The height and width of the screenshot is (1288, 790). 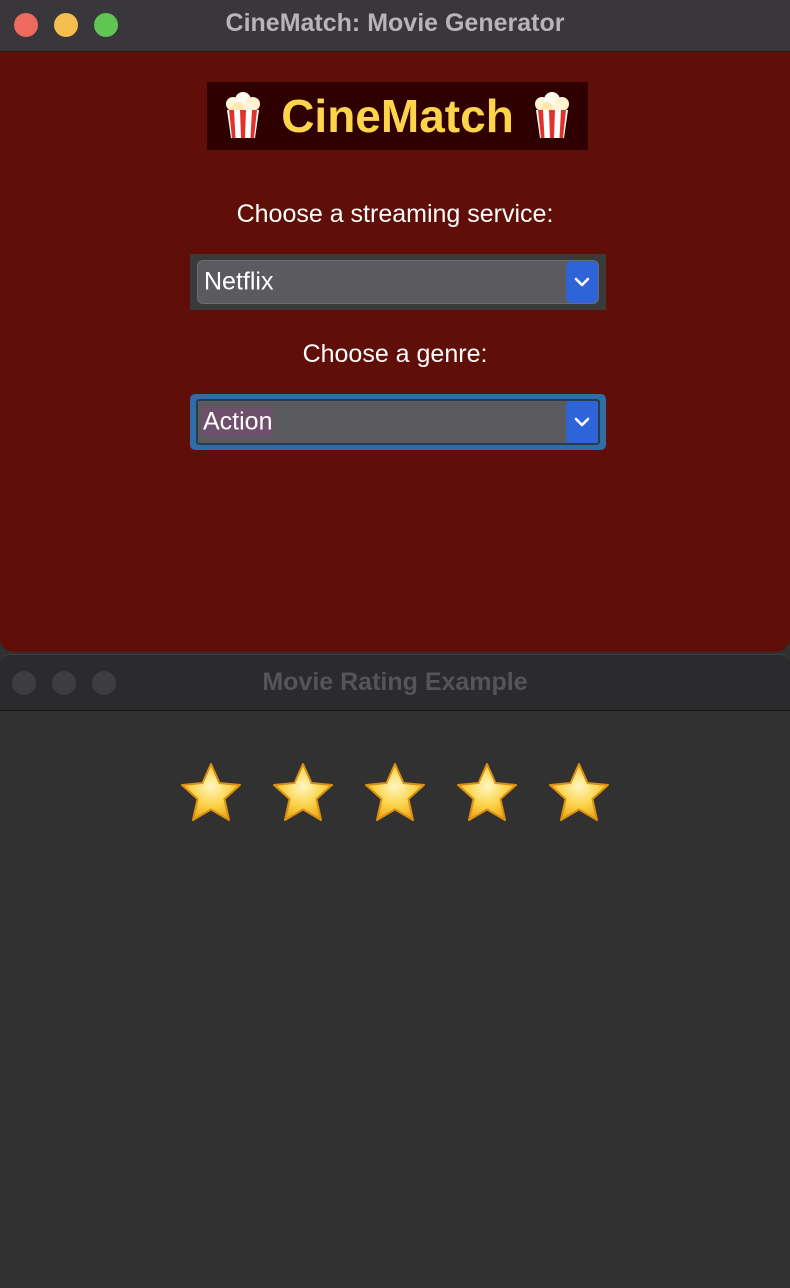 What do you see at coordinates (238, 422) in the screenshot?
I see `genre-select-value: Action` at bounding box center [238, 422].